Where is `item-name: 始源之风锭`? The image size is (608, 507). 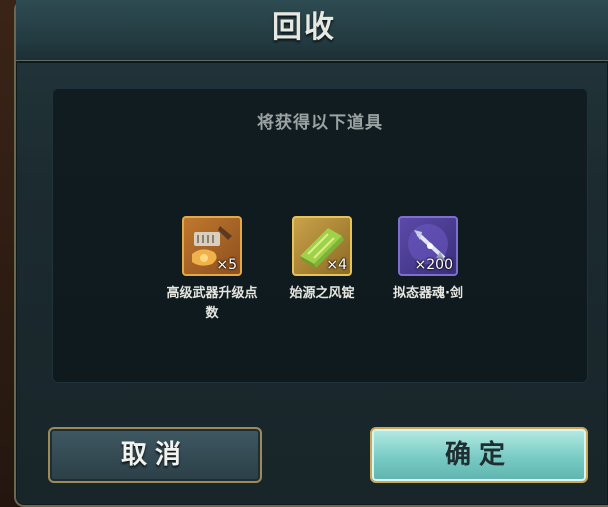 item-name: 始源之风锭 is located at coordinates (322, 293).